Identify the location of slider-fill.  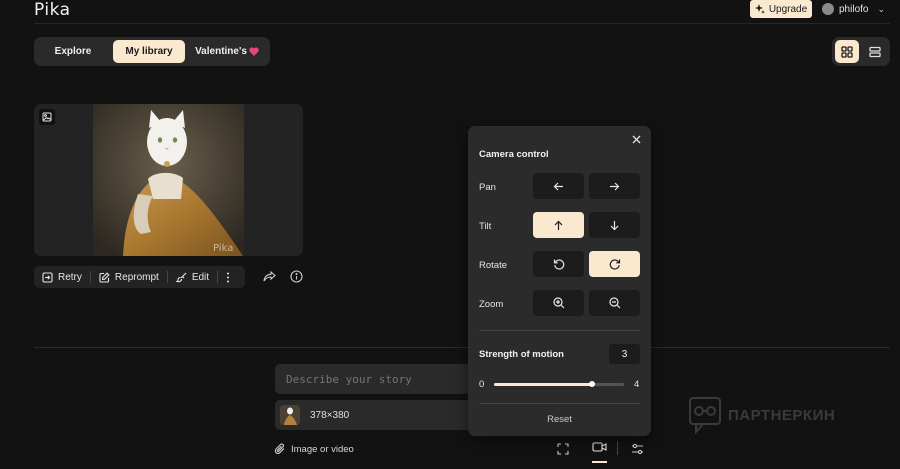
(543, 384).